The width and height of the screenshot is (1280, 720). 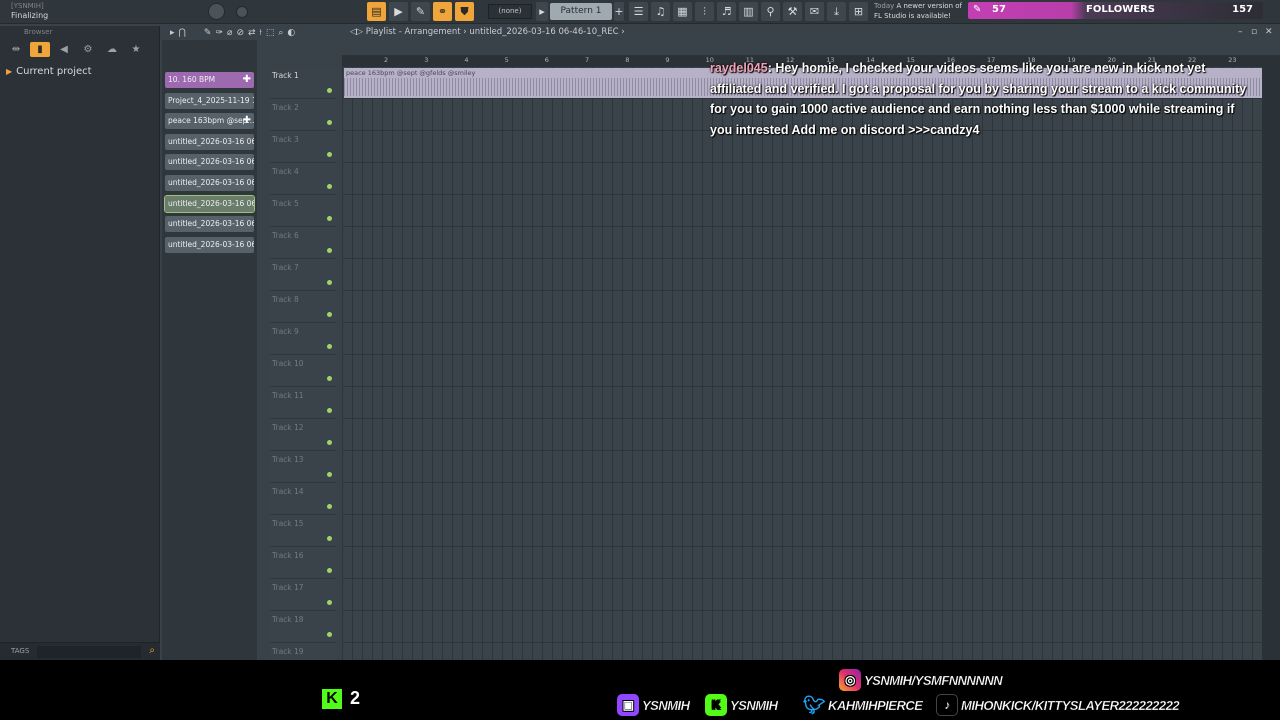 I want to click on track-header: Track 15, so click(x=303, y=531).